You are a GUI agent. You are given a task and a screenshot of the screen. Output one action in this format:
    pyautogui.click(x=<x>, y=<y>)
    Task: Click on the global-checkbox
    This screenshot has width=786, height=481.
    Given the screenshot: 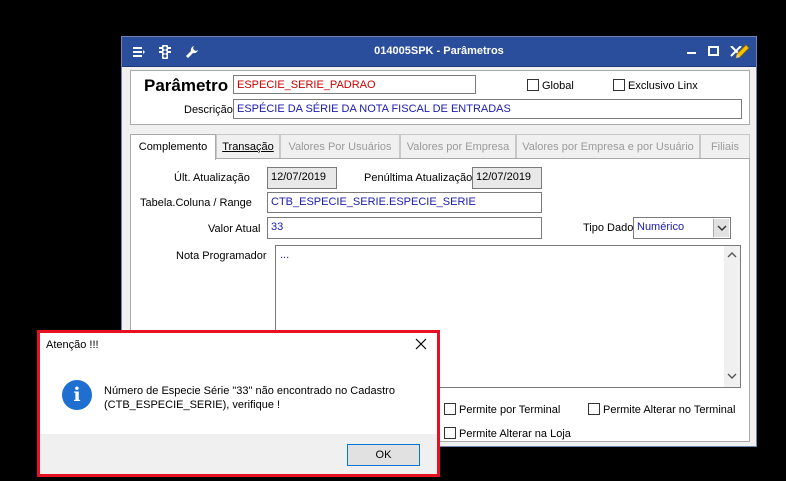 What is the action you would take?
    pyautogui.click(x=533, y=85)
    